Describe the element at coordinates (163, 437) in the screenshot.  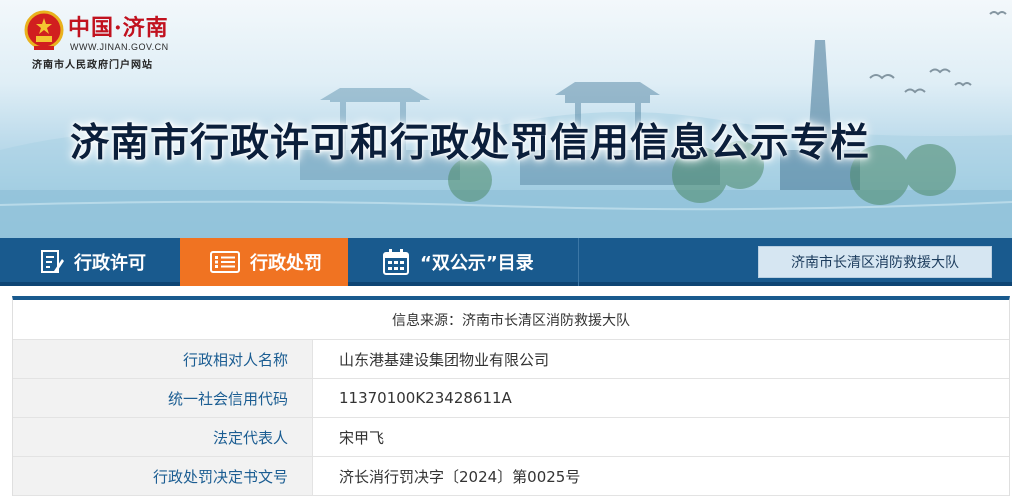
I see `field-label: 法定代表人` at that location.